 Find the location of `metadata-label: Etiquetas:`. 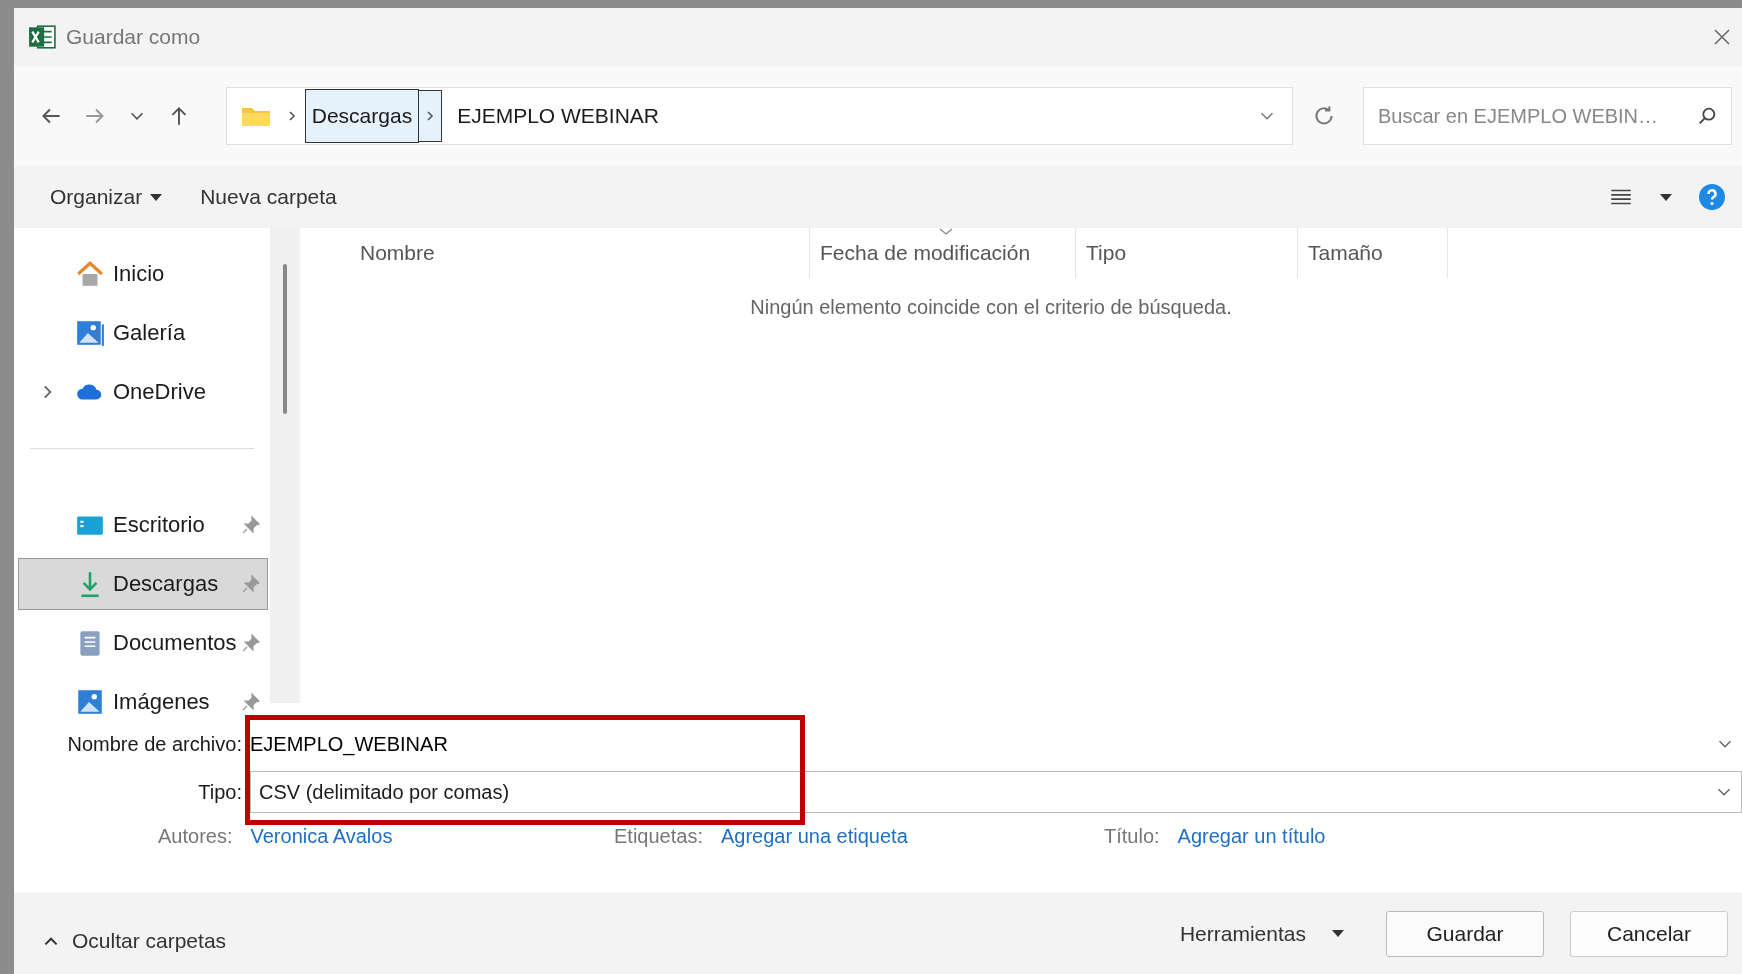

metadata-label: Etiquetas: is located at coordinates (658, 836).